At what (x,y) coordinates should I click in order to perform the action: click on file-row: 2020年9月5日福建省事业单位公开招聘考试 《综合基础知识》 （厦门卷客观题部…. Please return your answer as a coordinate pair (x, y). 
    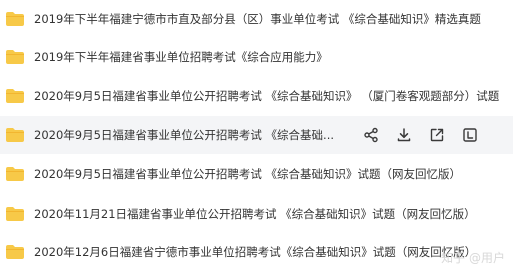
    Looking at the image, I should click on (256, 96).